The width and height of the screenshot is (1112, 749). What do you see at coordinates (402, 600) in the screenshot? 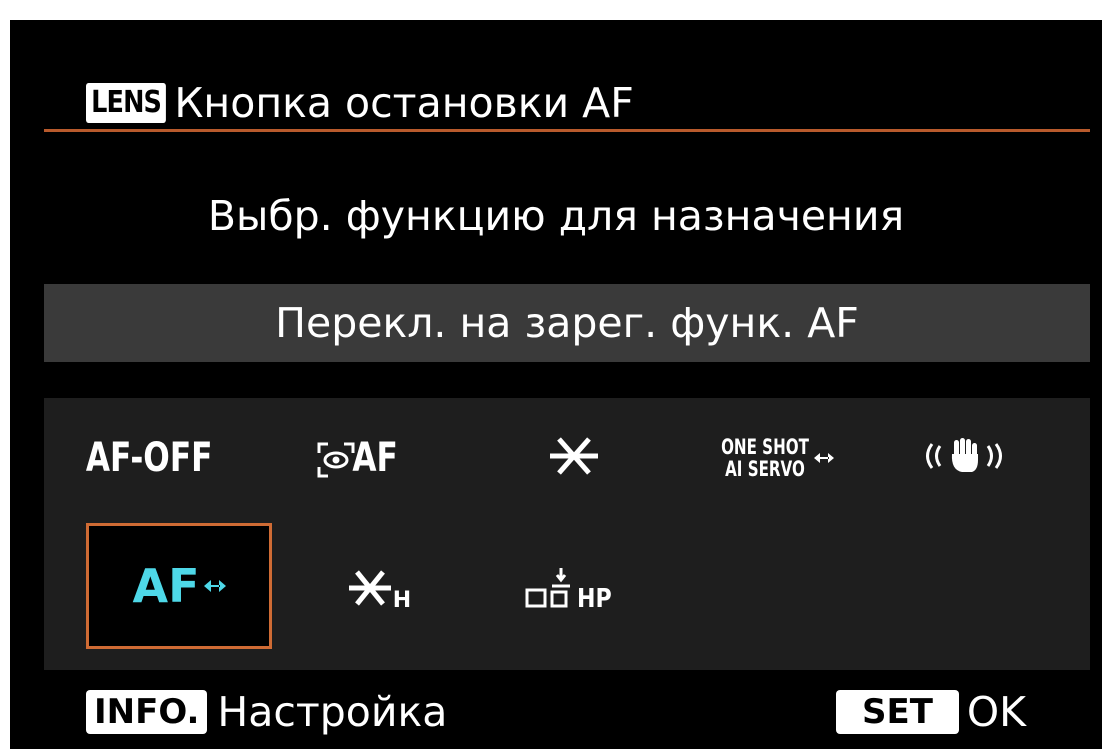
I see `ae-lock-hold-sub: H` at bounding box center [402, 600].